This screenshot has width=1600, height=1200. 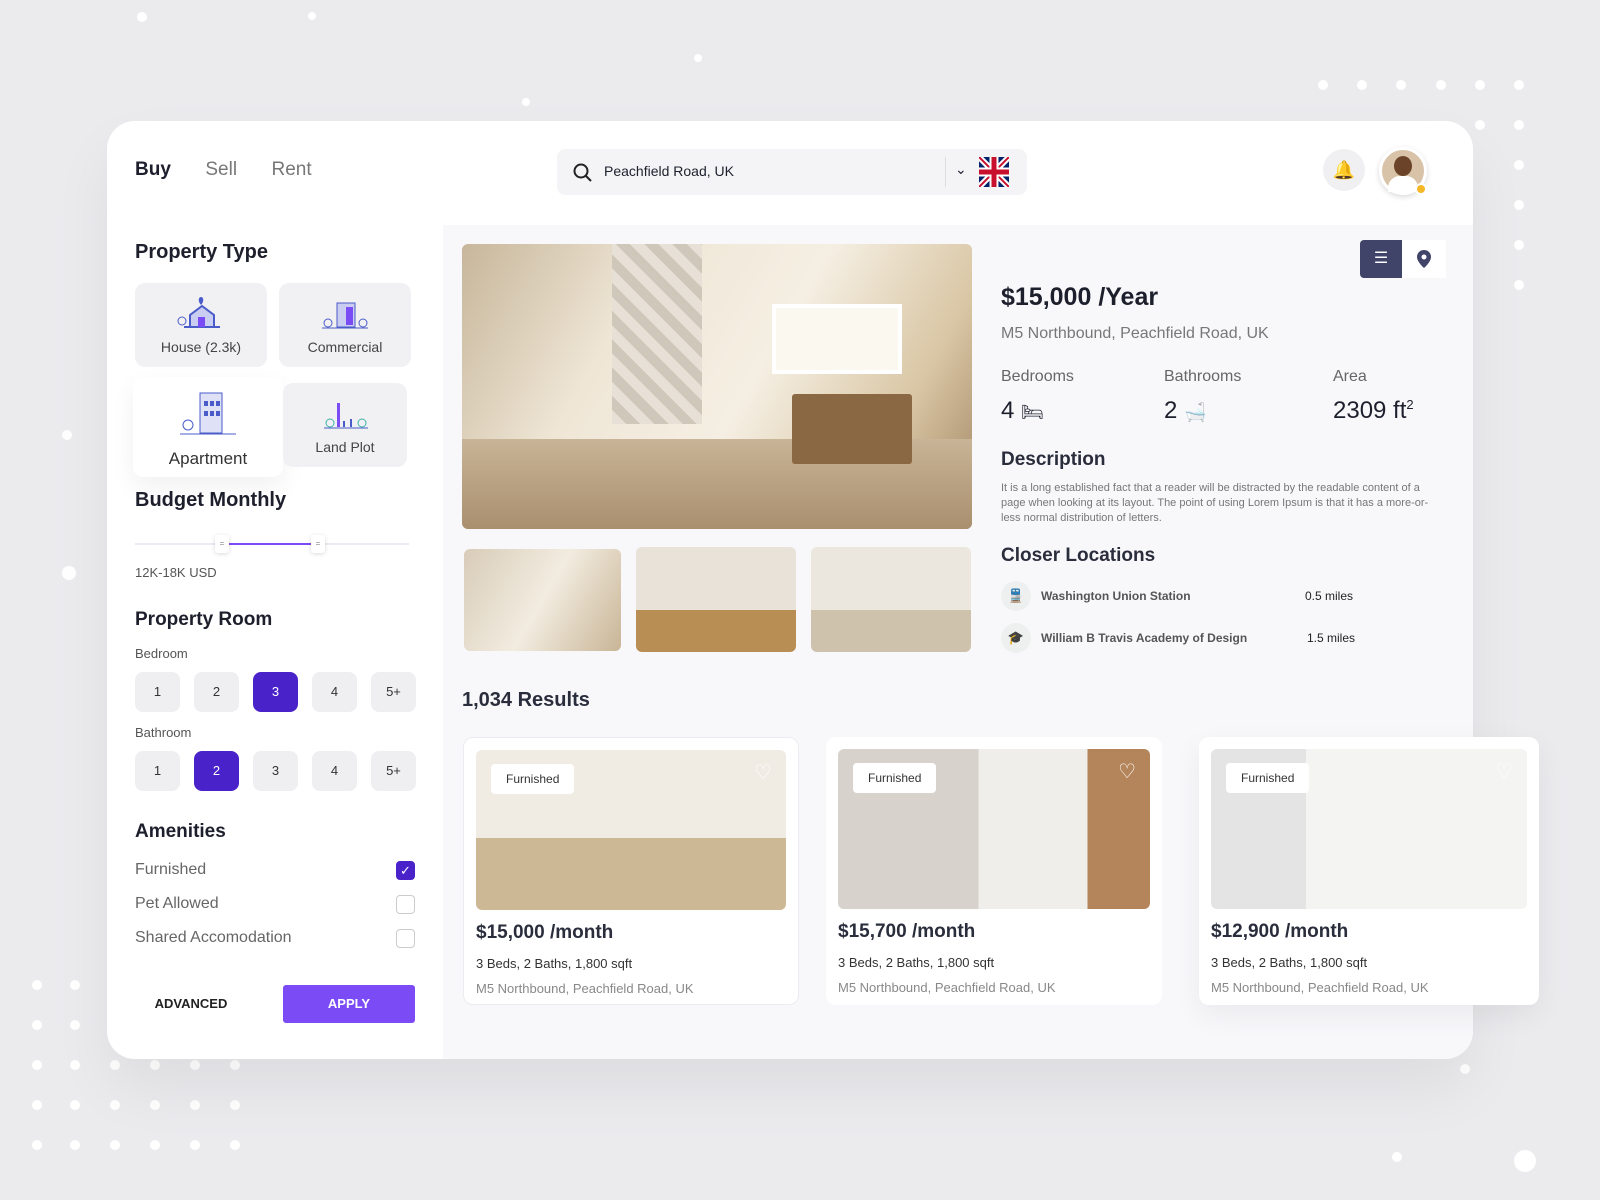 I want to click on checkbox-checked: ✓, so click(x=405, y=870).